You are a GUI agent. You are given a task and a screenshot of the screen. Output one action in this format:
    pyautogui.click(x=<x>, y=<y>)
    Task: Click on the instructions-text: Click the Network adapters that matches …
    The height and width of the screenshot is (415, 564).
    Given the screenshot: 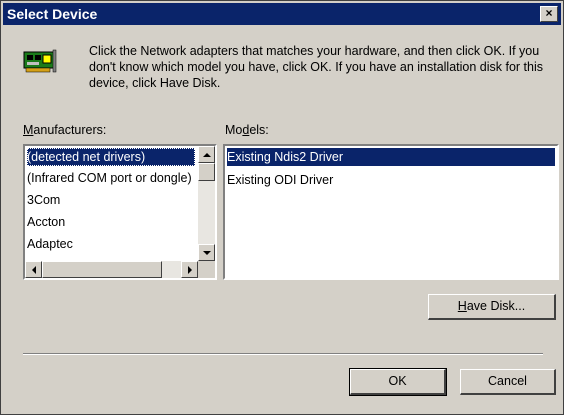 What is the action you would take?
    pyautogui.click(x=316, y=67)
    